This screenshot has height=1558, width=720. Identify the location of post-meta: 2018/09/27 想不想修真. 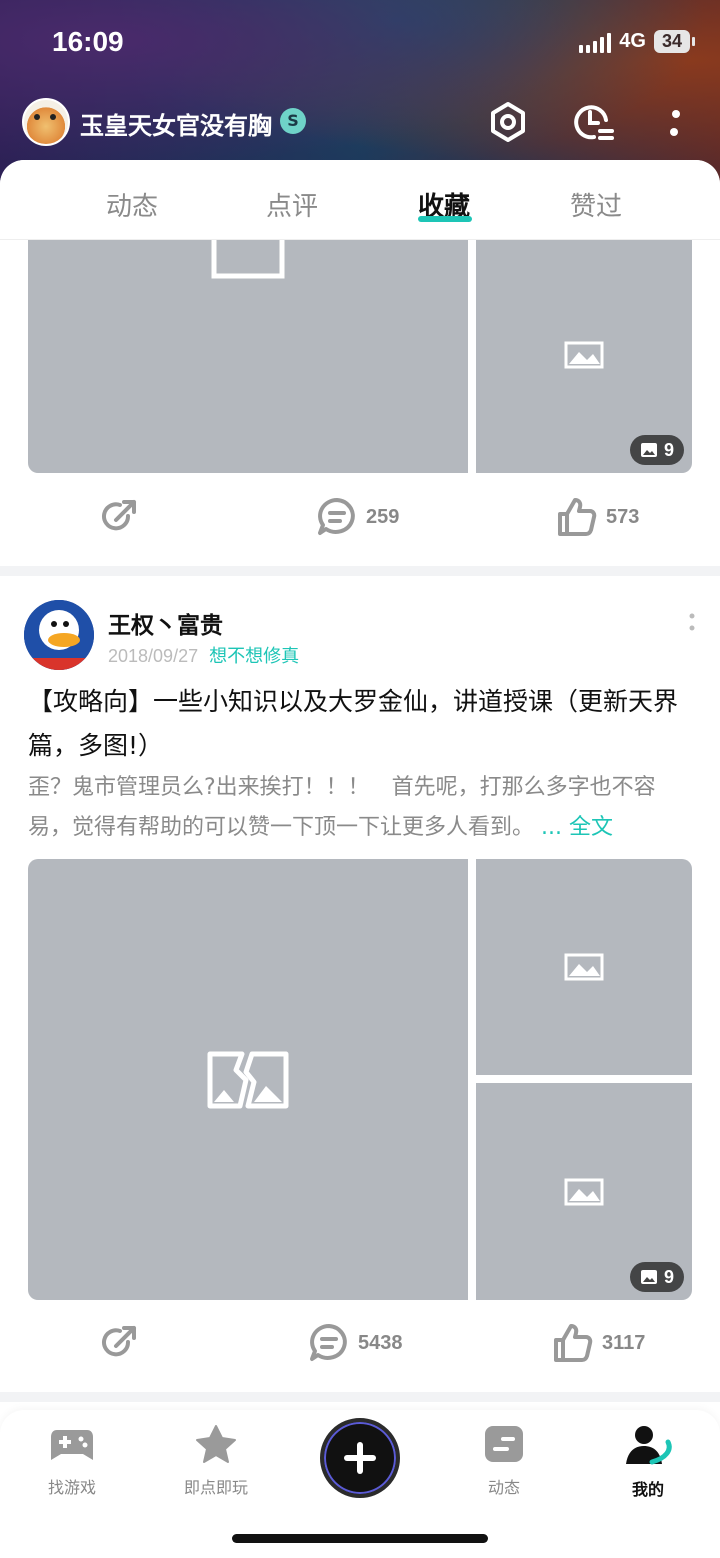
(203, 655).